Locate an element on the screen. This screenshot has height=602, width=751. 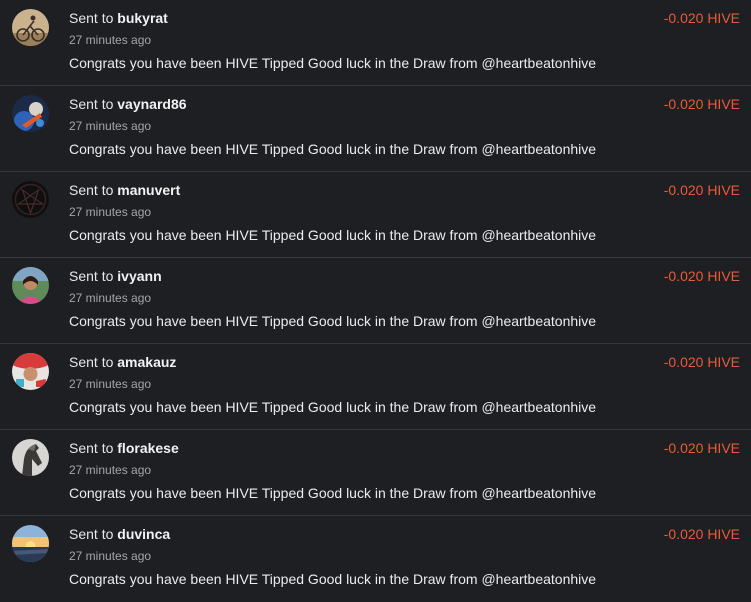
horse-avatar is located at coordinates (30, 457).